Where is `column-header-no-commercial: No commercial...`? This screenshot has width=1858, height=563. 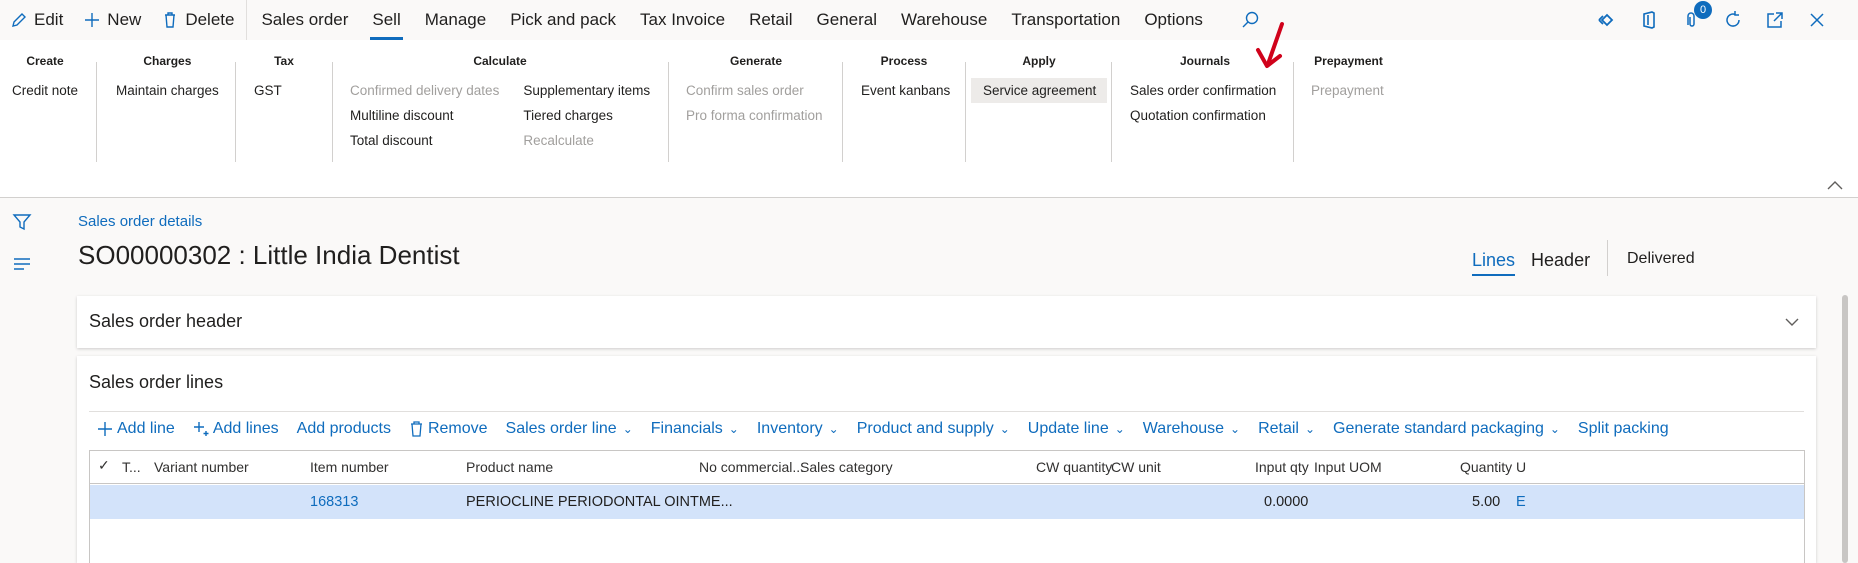 column-header-no-commercial: No commercial... is located at coordinates (751, 467).